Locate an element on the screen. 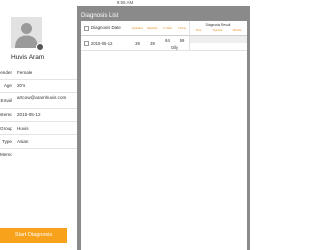  header-elasticity: Elasticity is located at coordinates (152, 28).